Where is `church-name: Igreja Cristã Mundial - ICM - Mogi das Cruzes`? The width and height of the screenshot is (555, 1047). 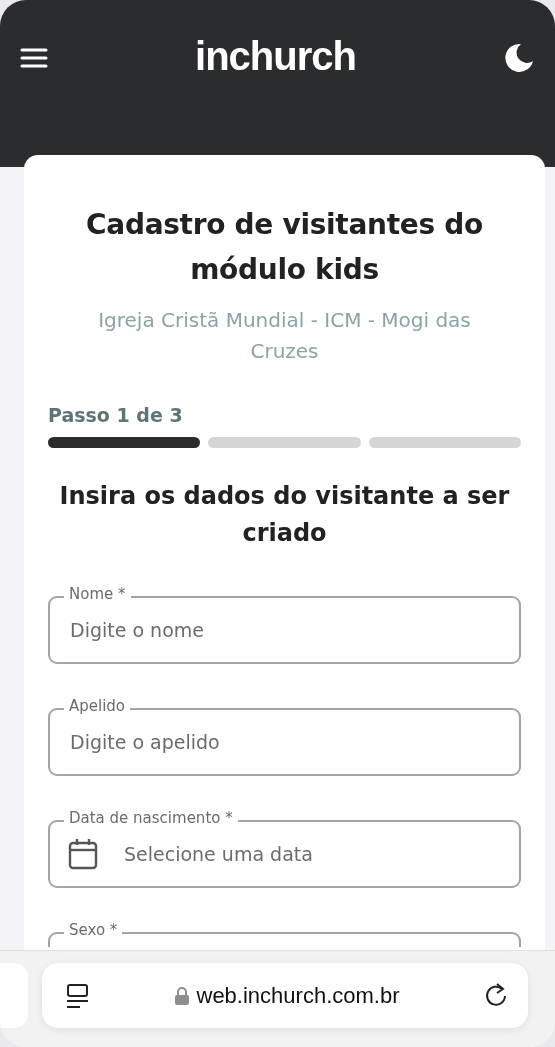 church-name: Igreja Cristã Mundial - ICM - Mogi das Cruzes is located at coordinates (284, 335).